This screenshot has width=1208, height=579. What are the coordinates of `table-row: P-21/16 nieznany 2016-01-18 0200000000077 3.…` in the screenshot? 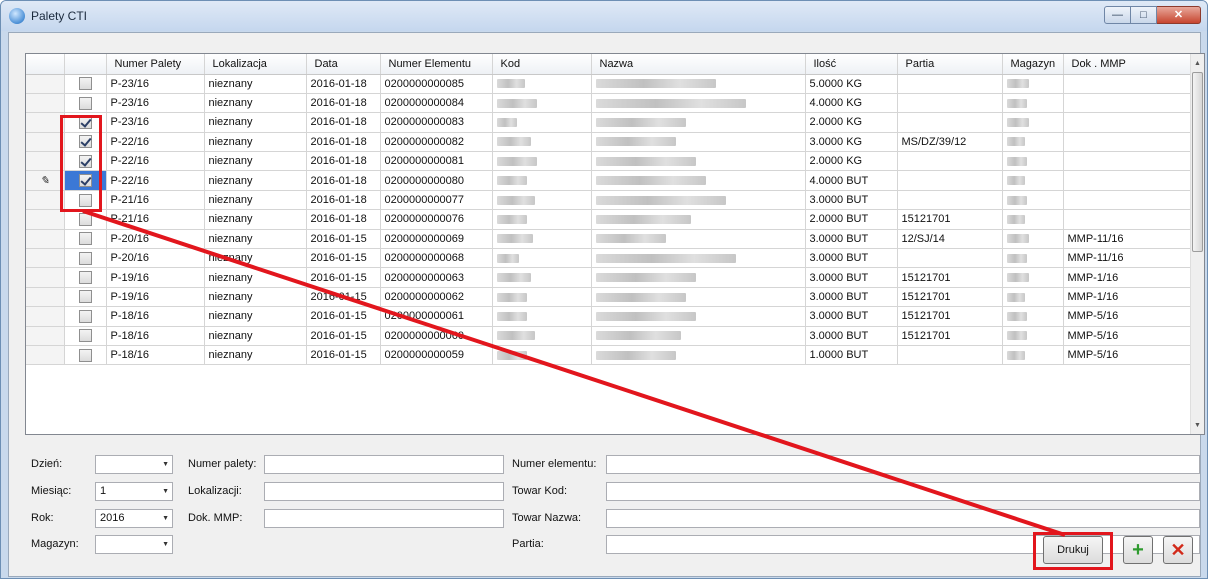 It's located at (609, 200).